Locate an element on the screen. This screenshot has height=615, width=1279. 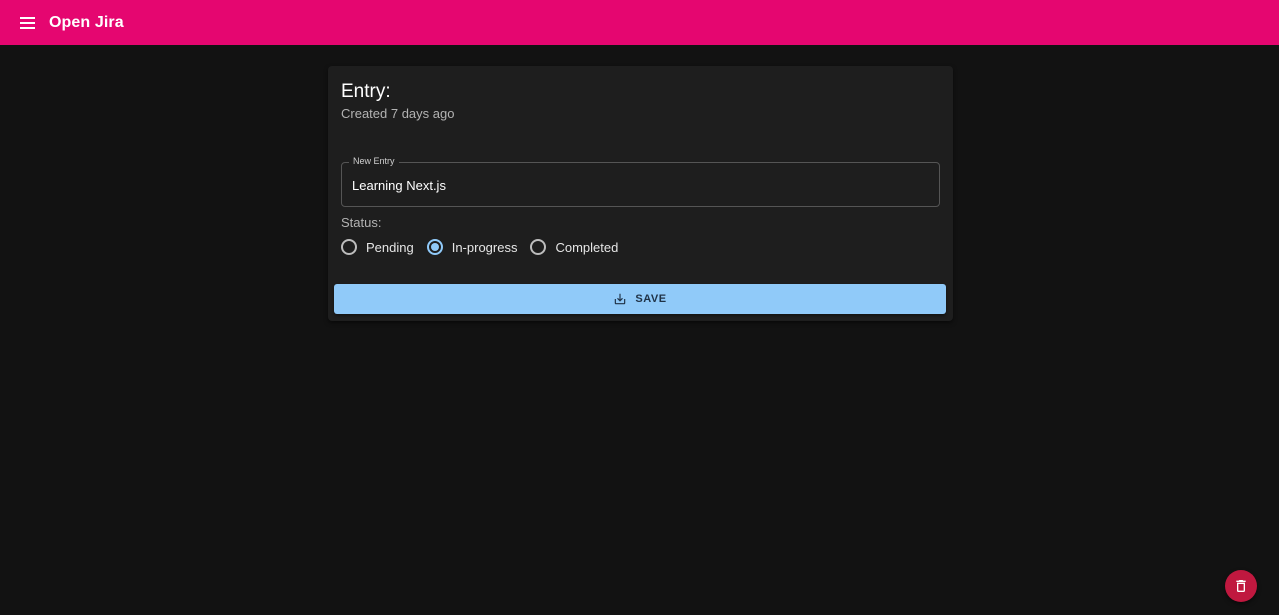
app-bar: Open Jira is located at coordinates (639, 22).